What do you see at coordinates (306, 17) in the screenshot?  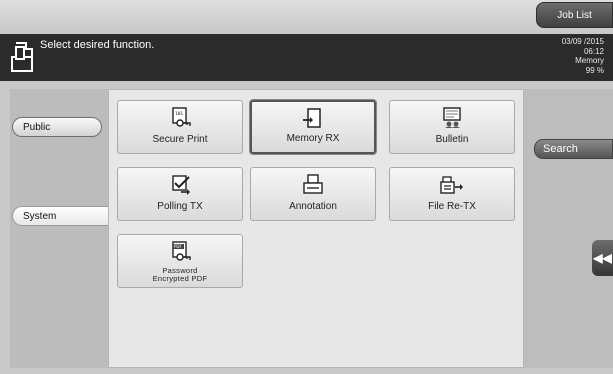 I see `top-strip` at bounding box center [306, 17].